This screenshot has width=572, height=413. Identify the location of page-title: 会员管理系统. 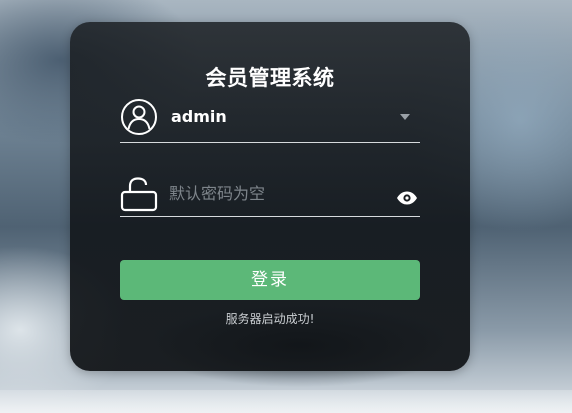
(270, 78).